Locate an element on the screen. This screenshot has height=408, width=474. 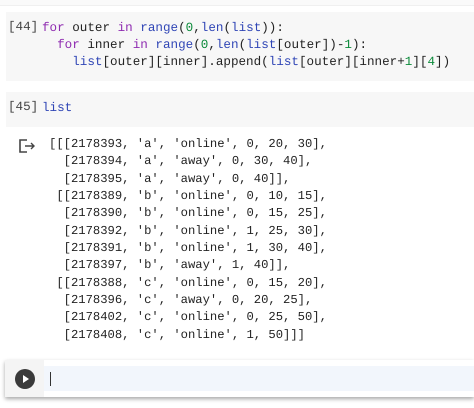
output-icon is located at coordinates (27, 146).